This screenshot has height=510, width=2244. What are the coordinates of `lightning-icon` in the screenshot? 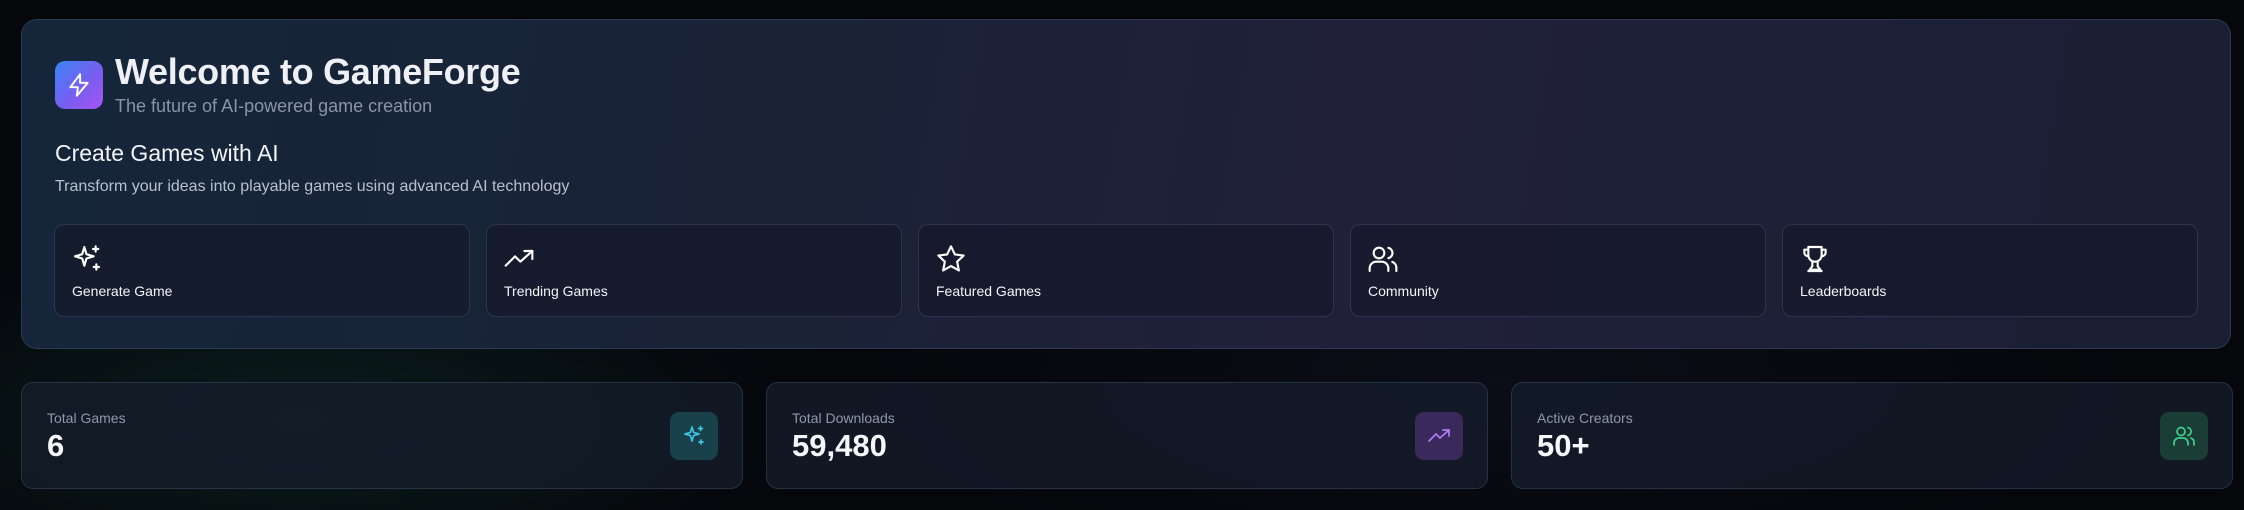 It's located at (79, 85).